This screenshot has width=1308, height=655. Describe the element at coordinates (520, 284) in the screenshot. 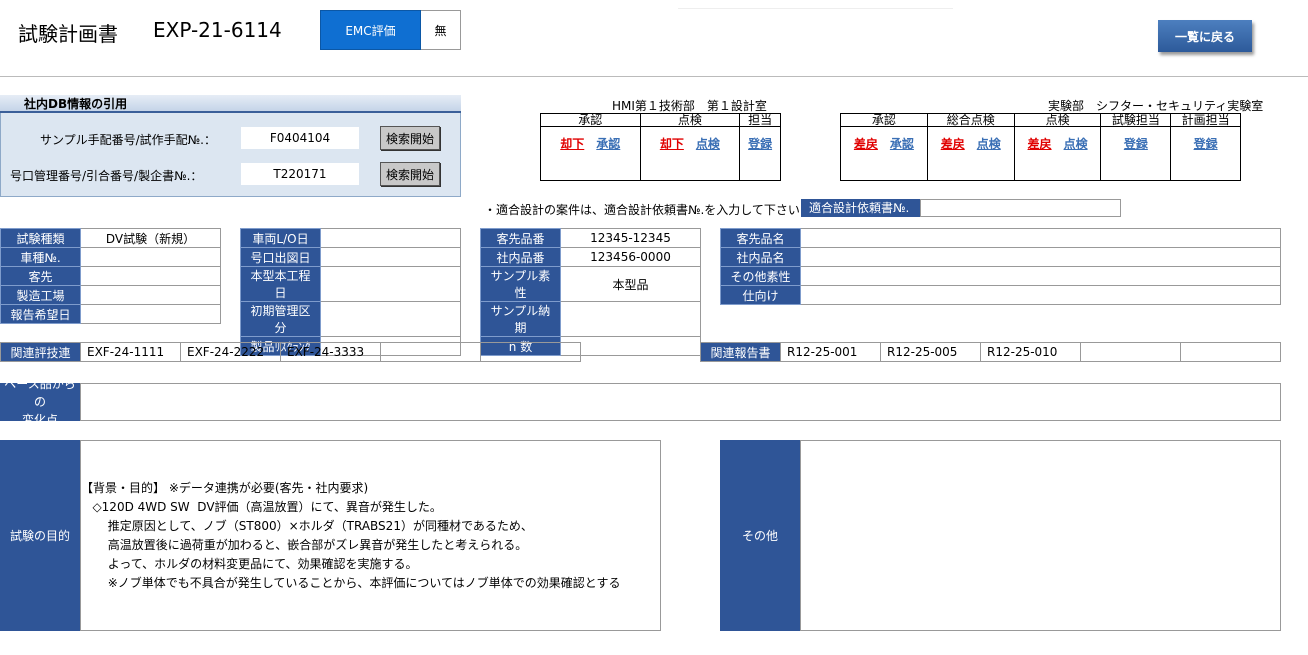

I see `field-label: サンプル素性` at that location.